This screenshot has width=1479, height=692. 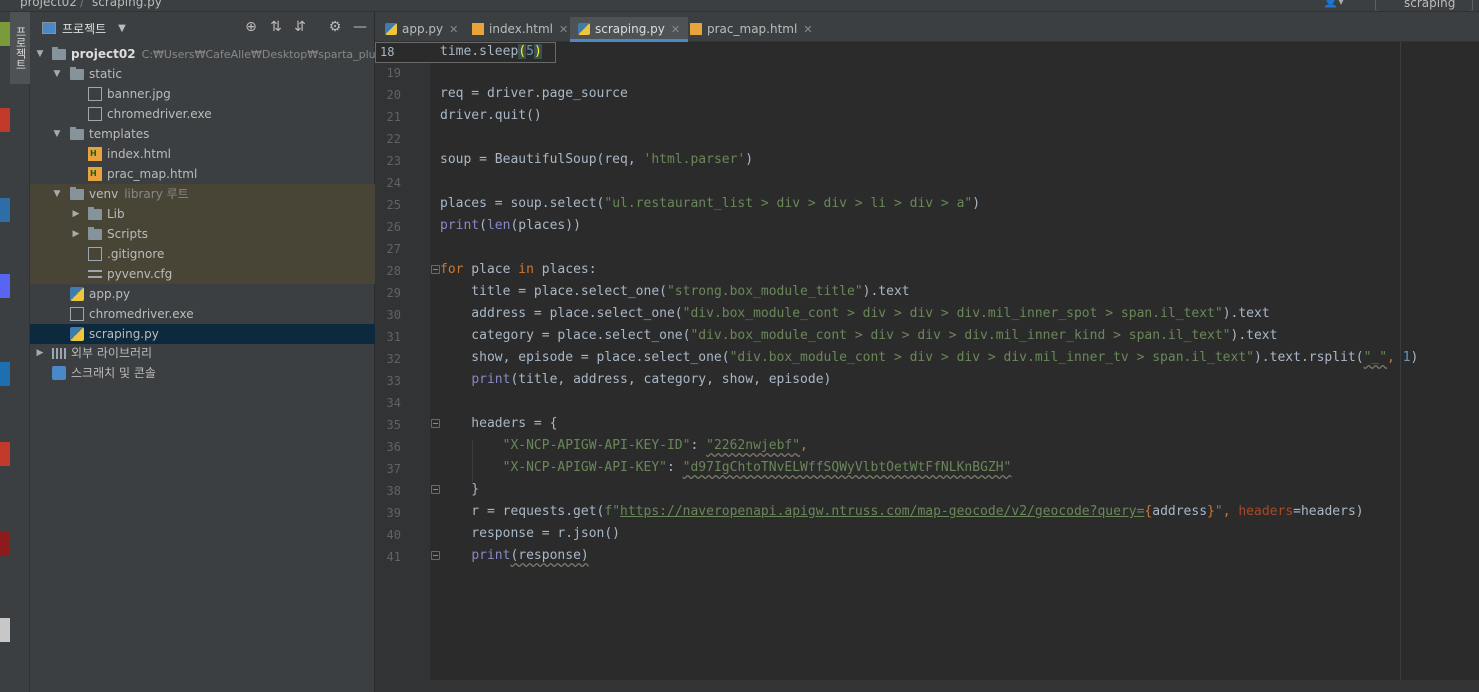 What do you see at coordinates (393, 535) in the screenshot?
I see `line-number: 40` at bounding box center [393, 535].